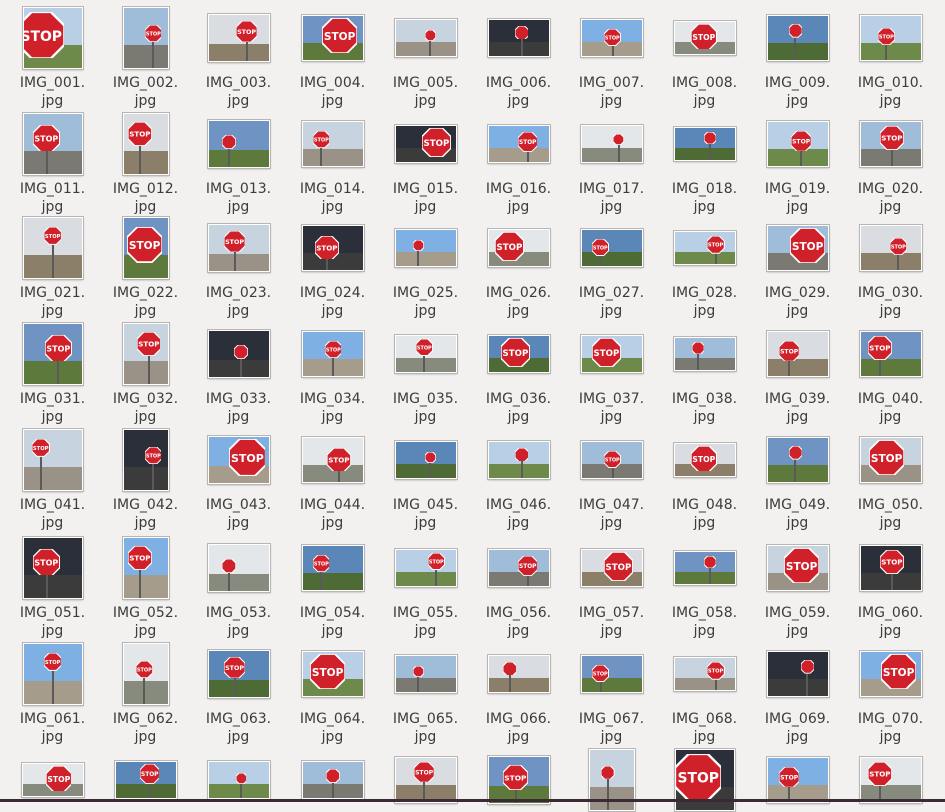 This screenshot has height=812, width=945. I want to click on file-item: STOP IMG_027. jpg, so click(611, 268).